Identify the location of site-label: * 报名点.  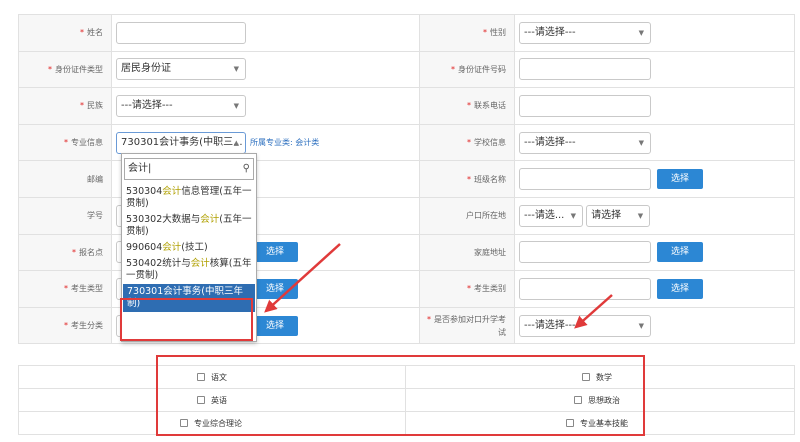
(65, 252).